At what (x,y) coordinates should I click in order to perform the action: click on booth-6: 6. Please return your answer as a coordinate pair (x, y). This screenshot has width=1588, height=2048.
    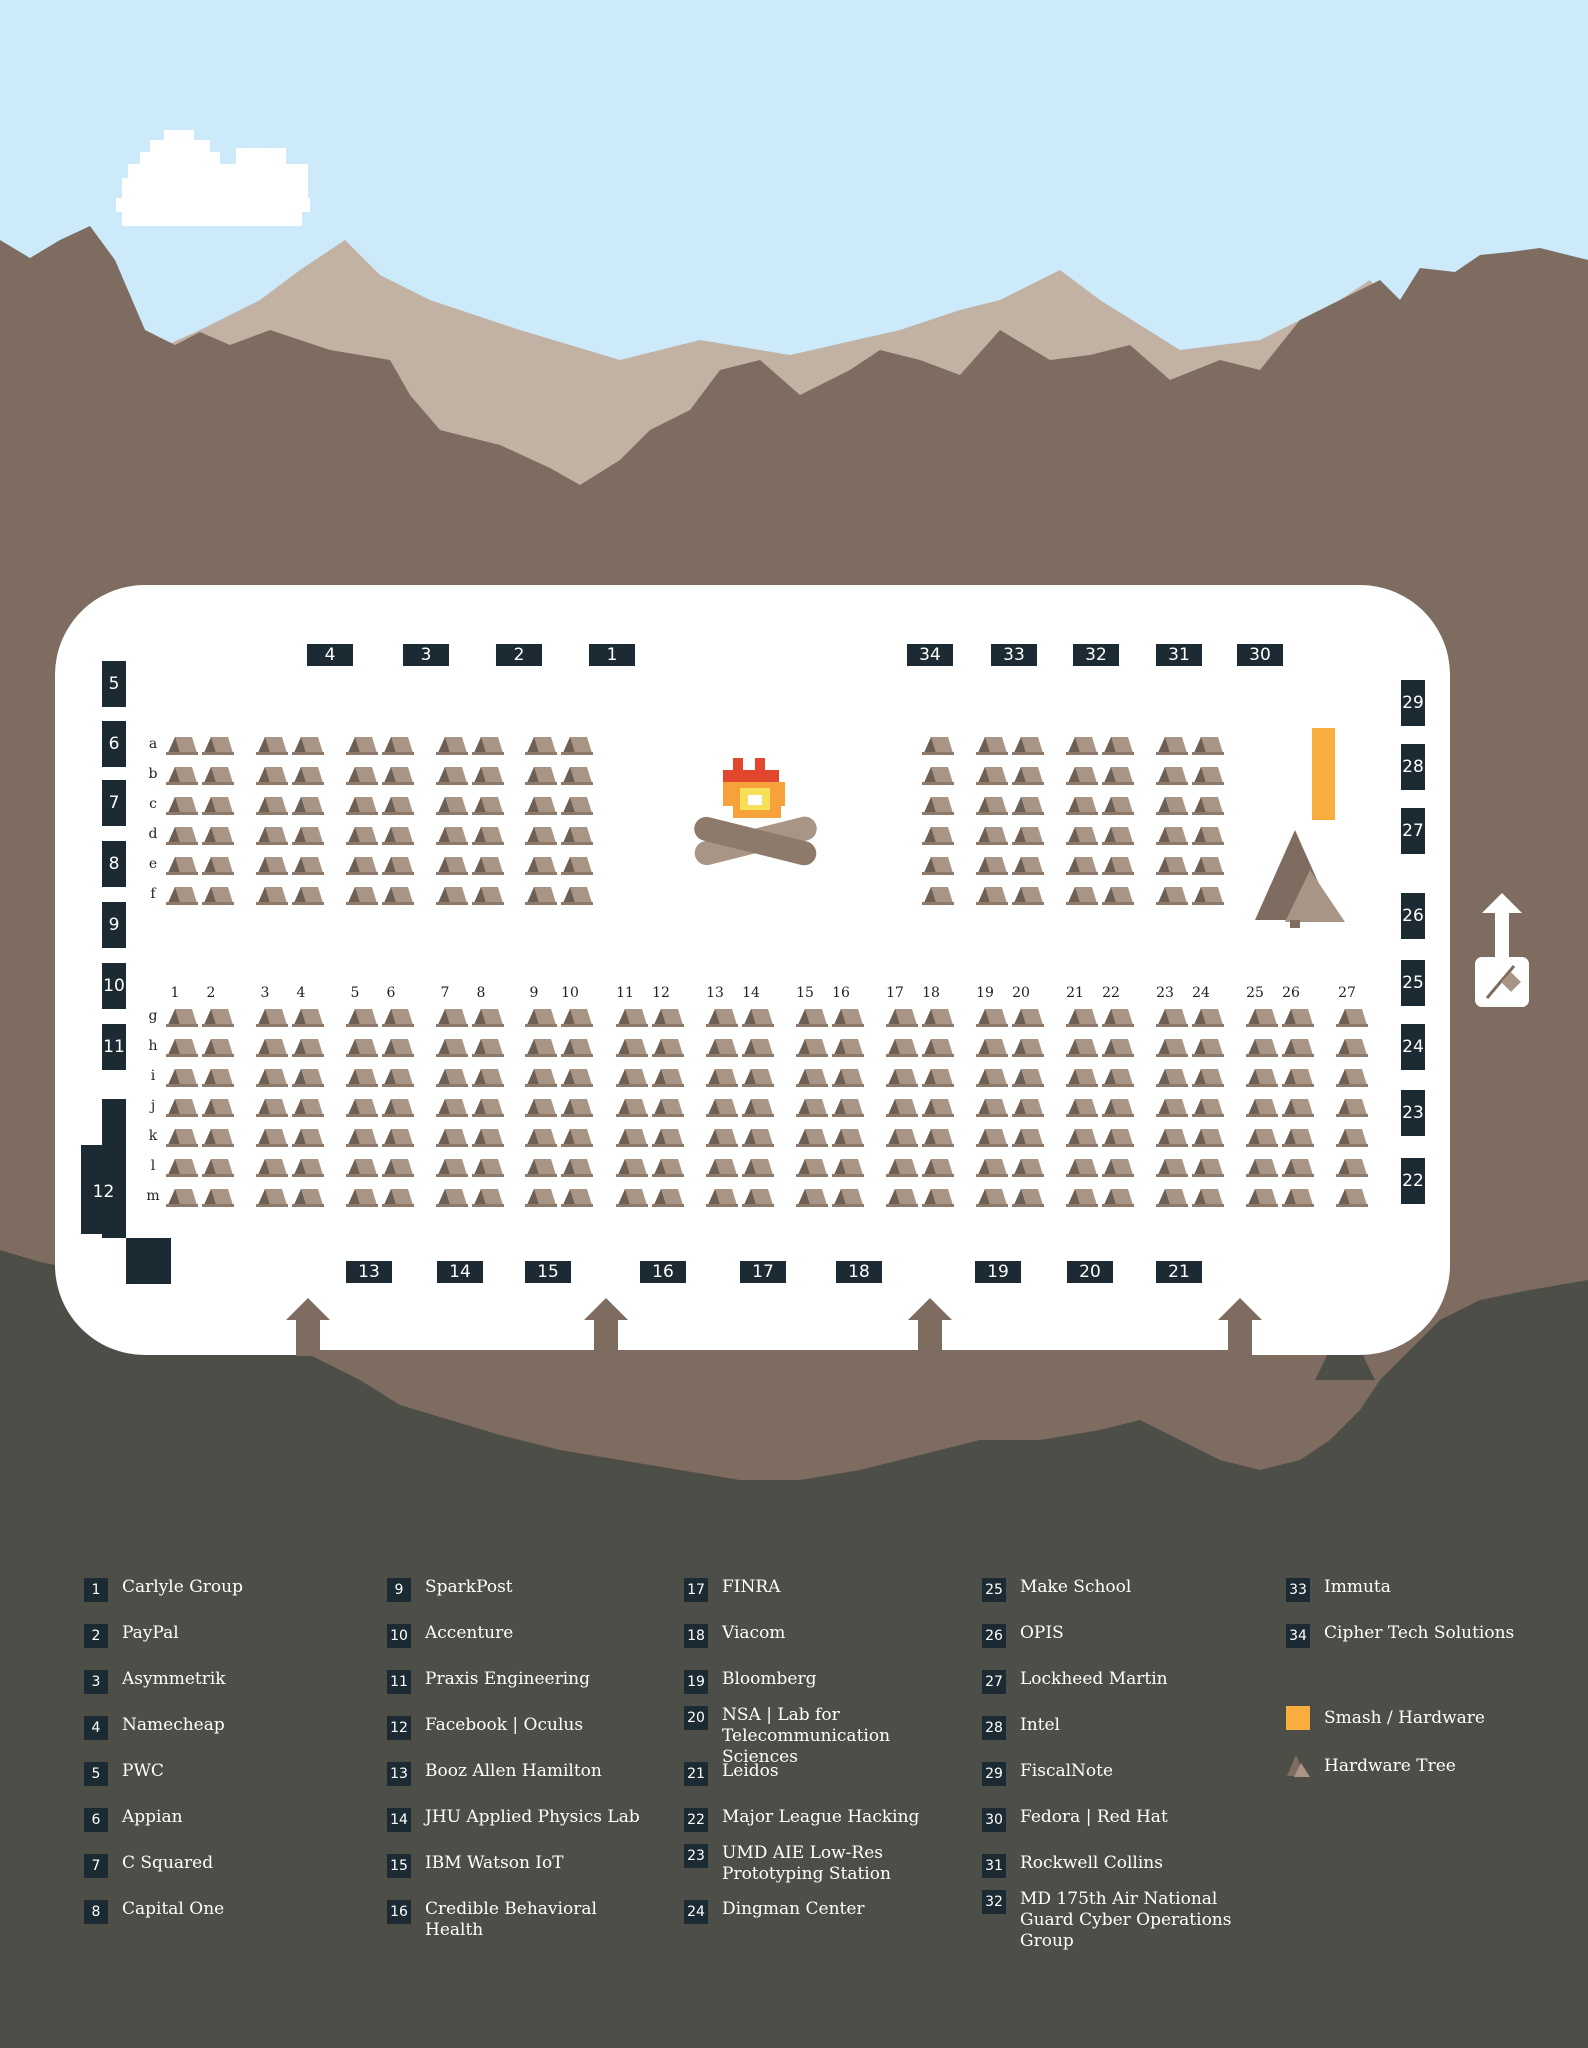
    Looking at the image, I should click on (114, 744).